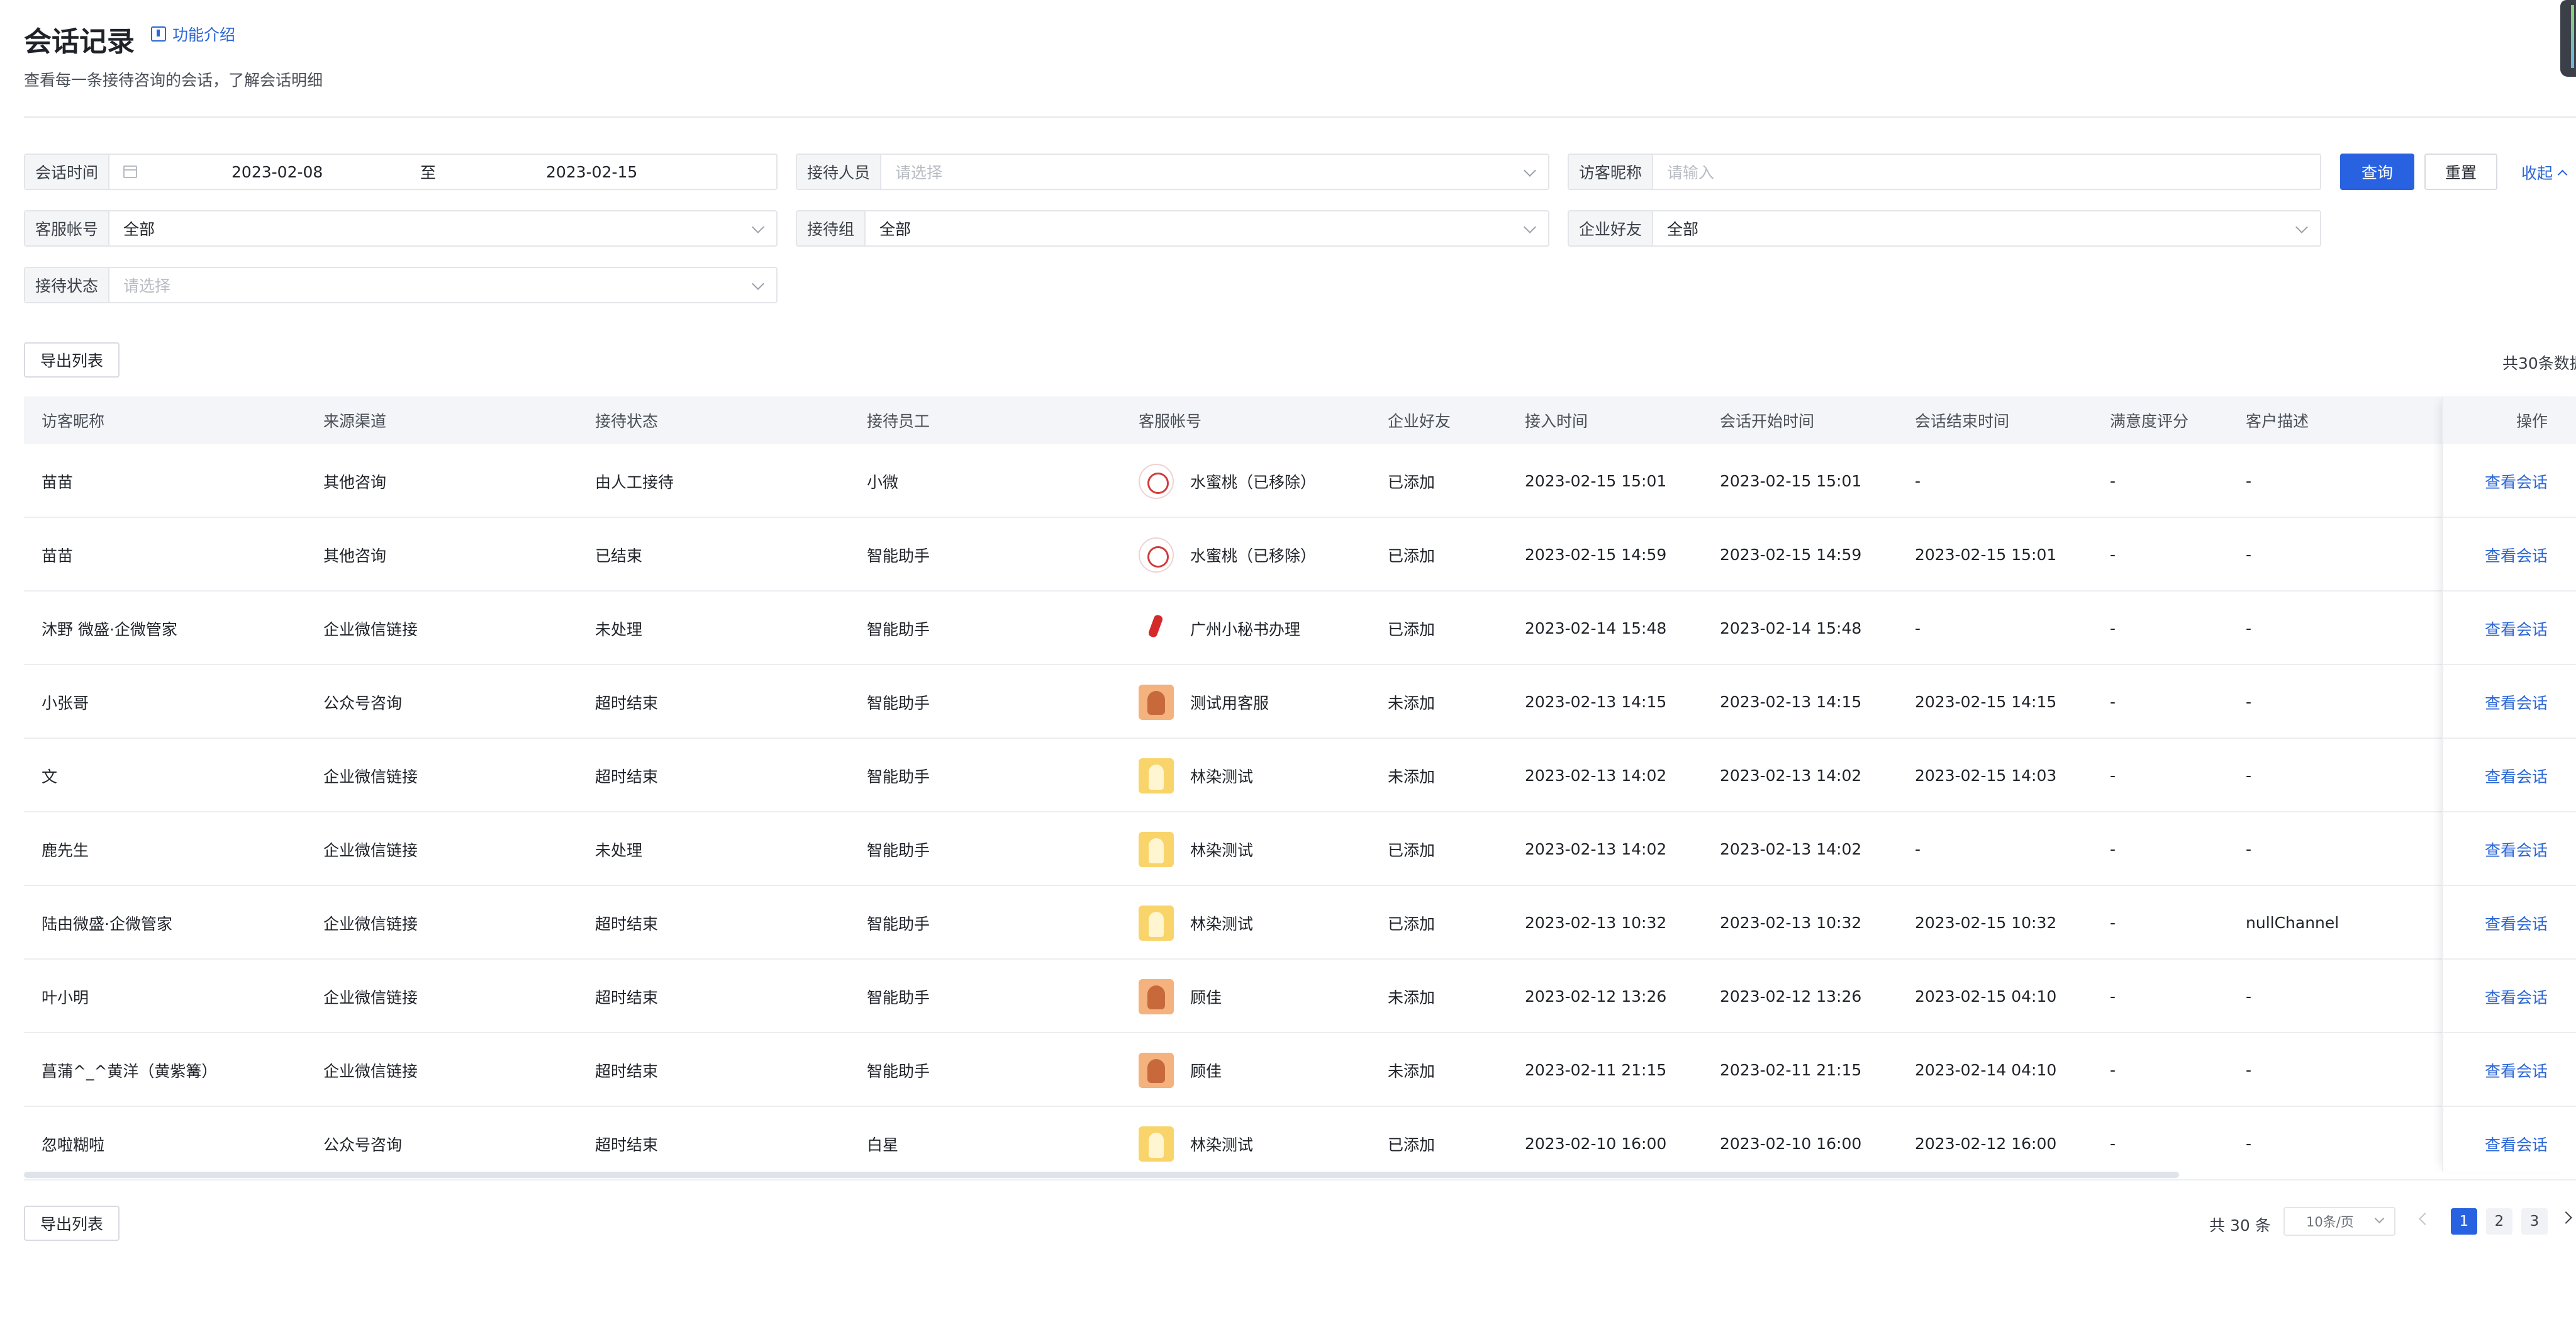  I want to click on cell-visitor: 菖蒲^_^黄洋（黄紫篝）, so click(129, 1070).